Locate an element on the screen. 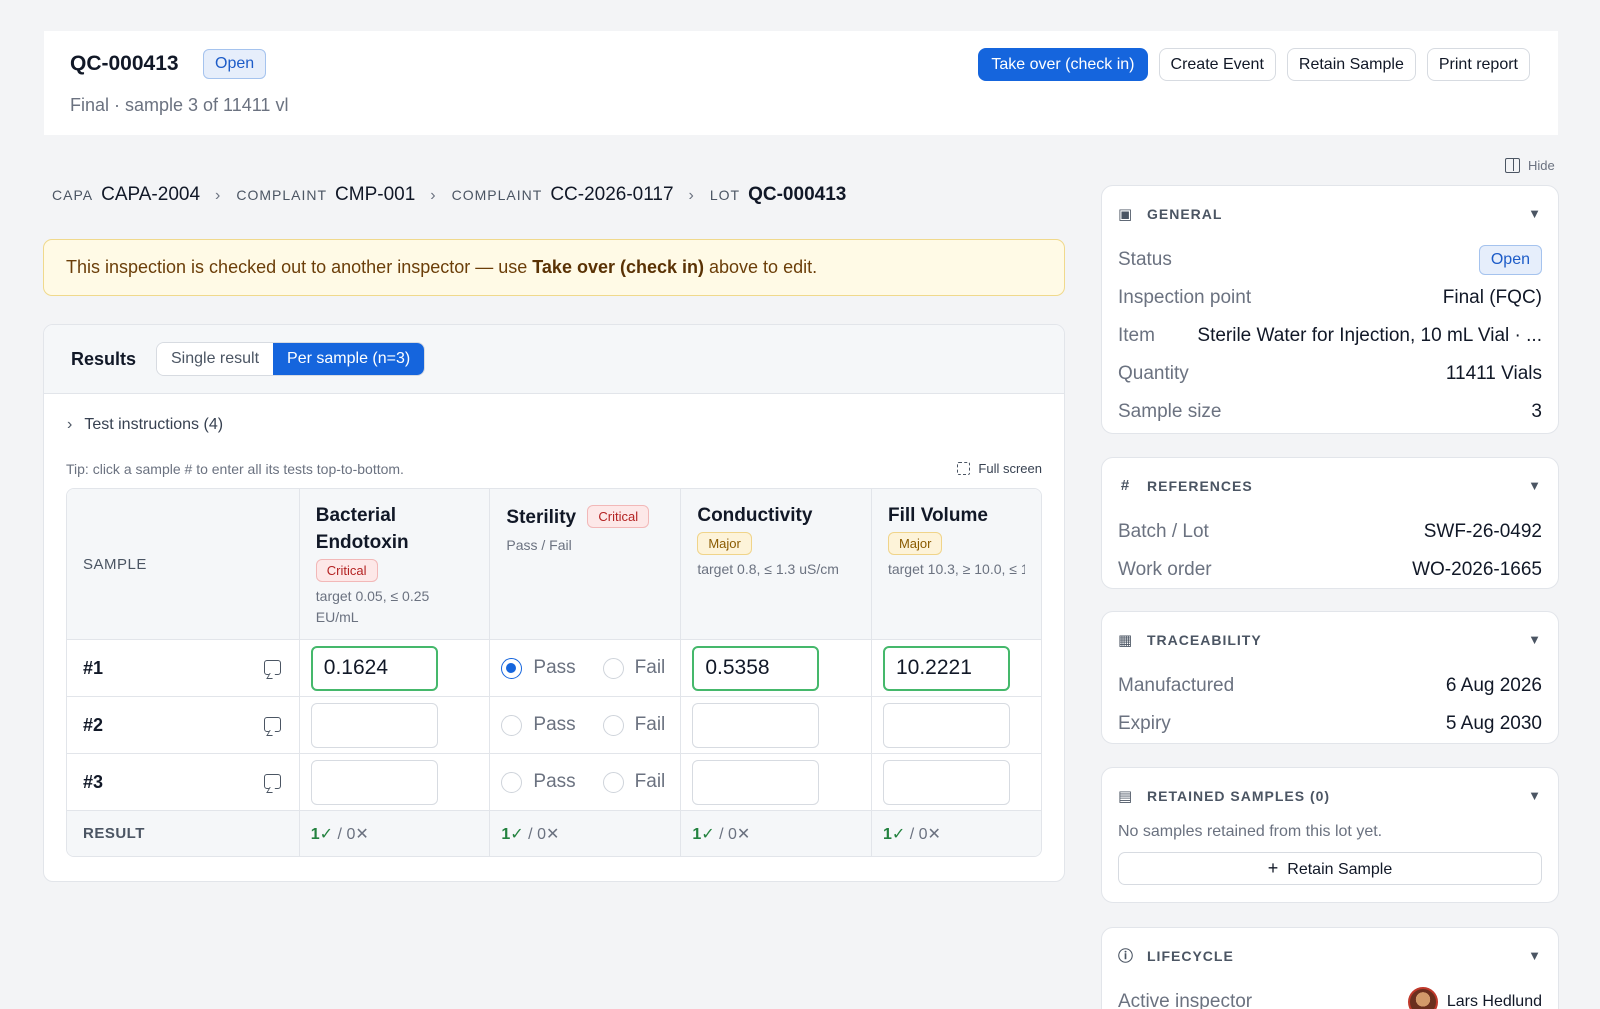 Image resolution: width=1600 pixels, height=1009 pixels. test-instructions-label: Test instructions (4) is located at coordinates (154, 424).